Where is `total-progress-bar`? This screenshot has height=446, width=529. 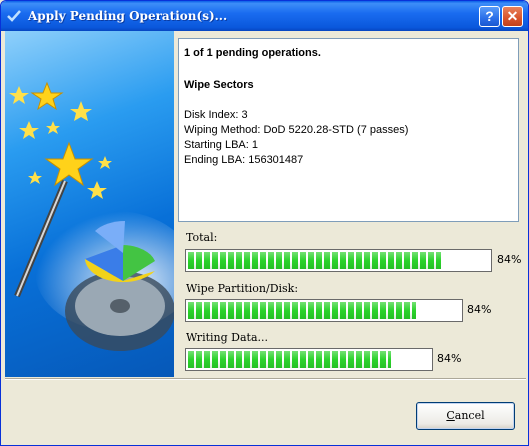 total-progress-bar is located at coordinates (338, 260).